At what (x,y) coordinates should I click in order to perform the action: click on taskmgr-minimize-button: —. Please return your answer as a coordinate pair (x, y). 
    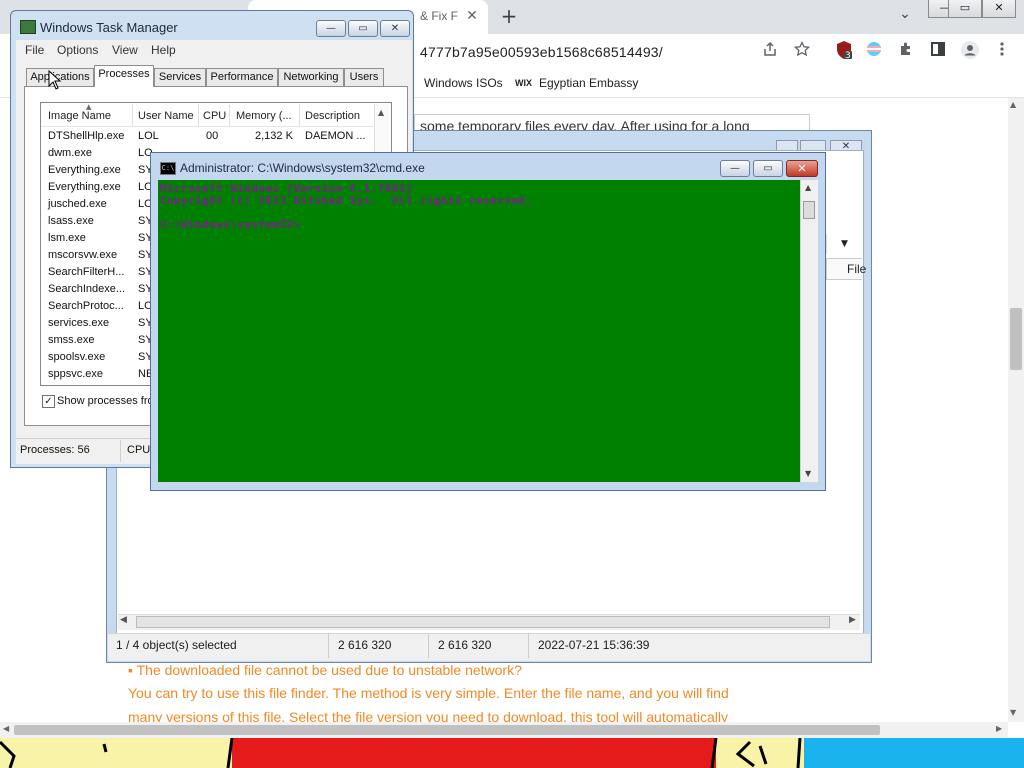
    Looking at the image, I should click on (331, 28).